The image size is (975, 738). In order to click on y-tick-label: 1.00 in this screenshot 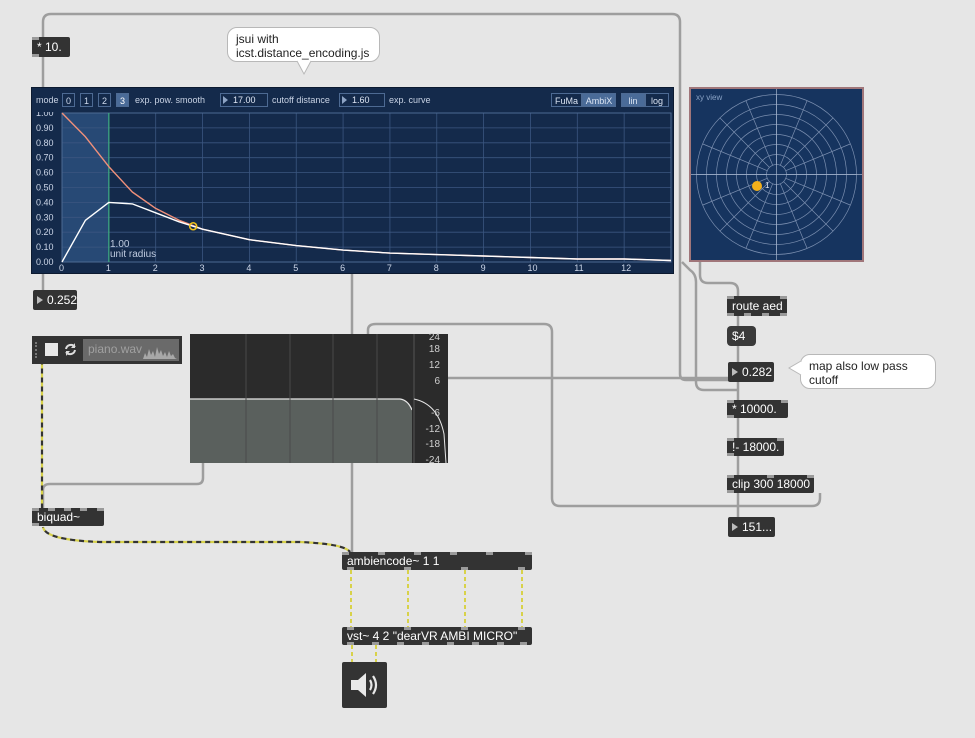, I will do `click(45, 115)`.